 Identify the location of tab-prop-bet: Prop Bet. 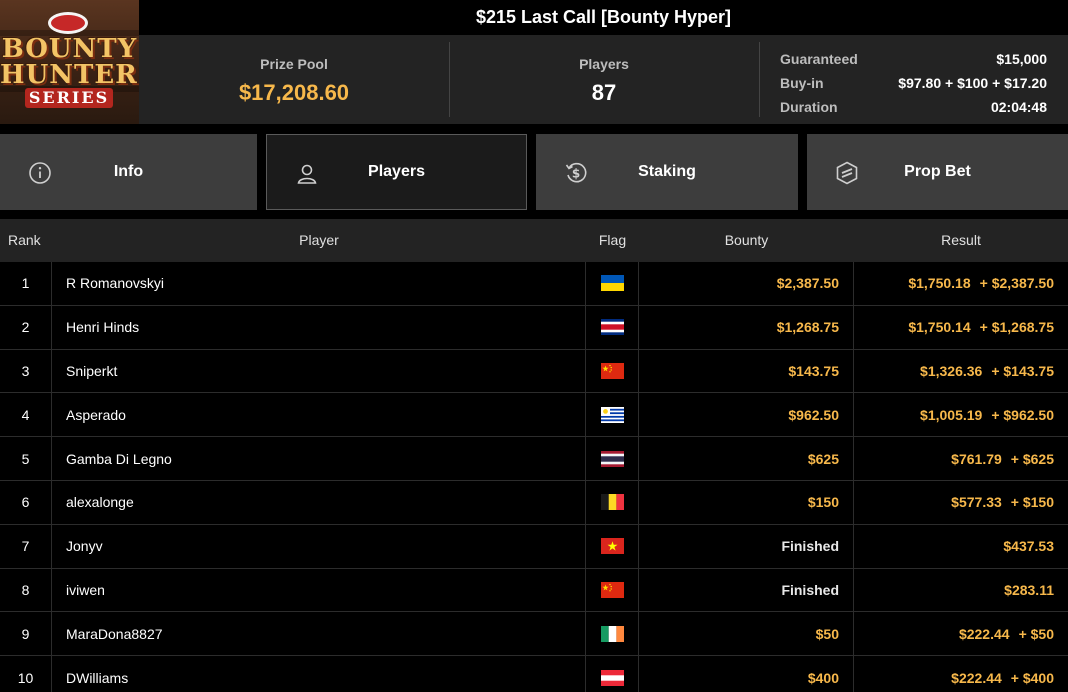
(937, 172).